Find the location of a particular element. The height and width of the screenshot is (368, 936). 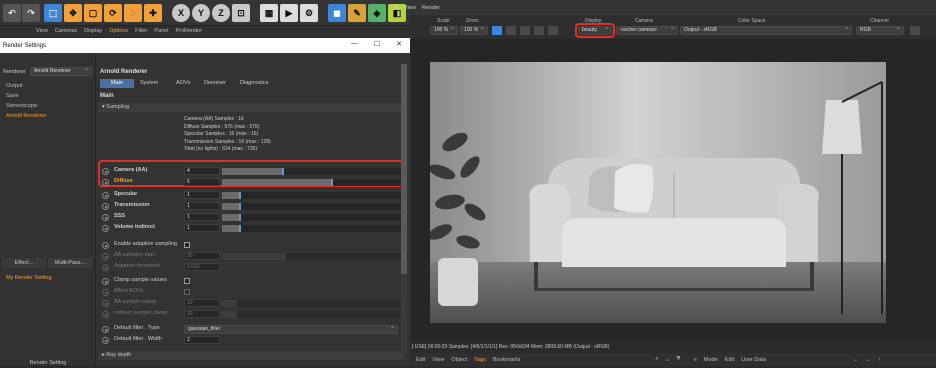

menu-prorender: ProRender is located at coordinates (188, 31).